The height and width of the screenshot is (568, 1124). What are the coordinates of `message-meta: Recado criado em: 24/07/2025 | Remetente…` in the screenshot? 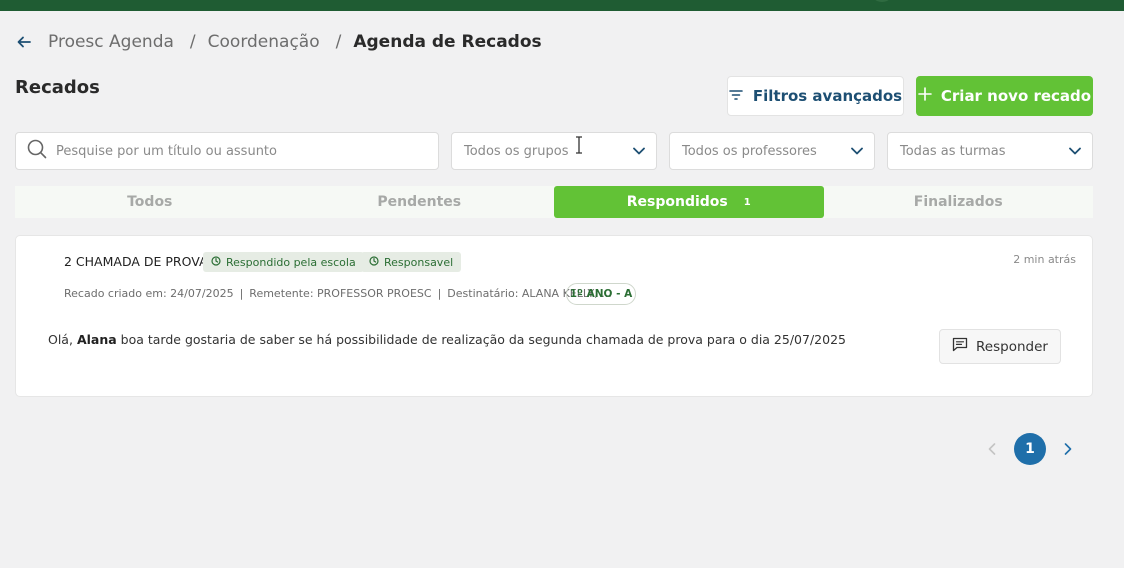 It's located at (338, 293).